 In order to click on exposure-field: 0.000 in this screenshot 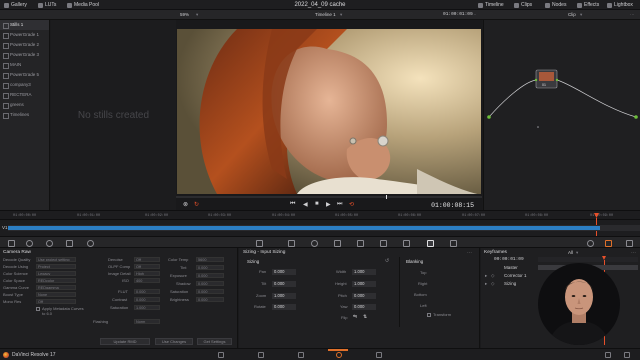, I will do `click(210, 275)`.